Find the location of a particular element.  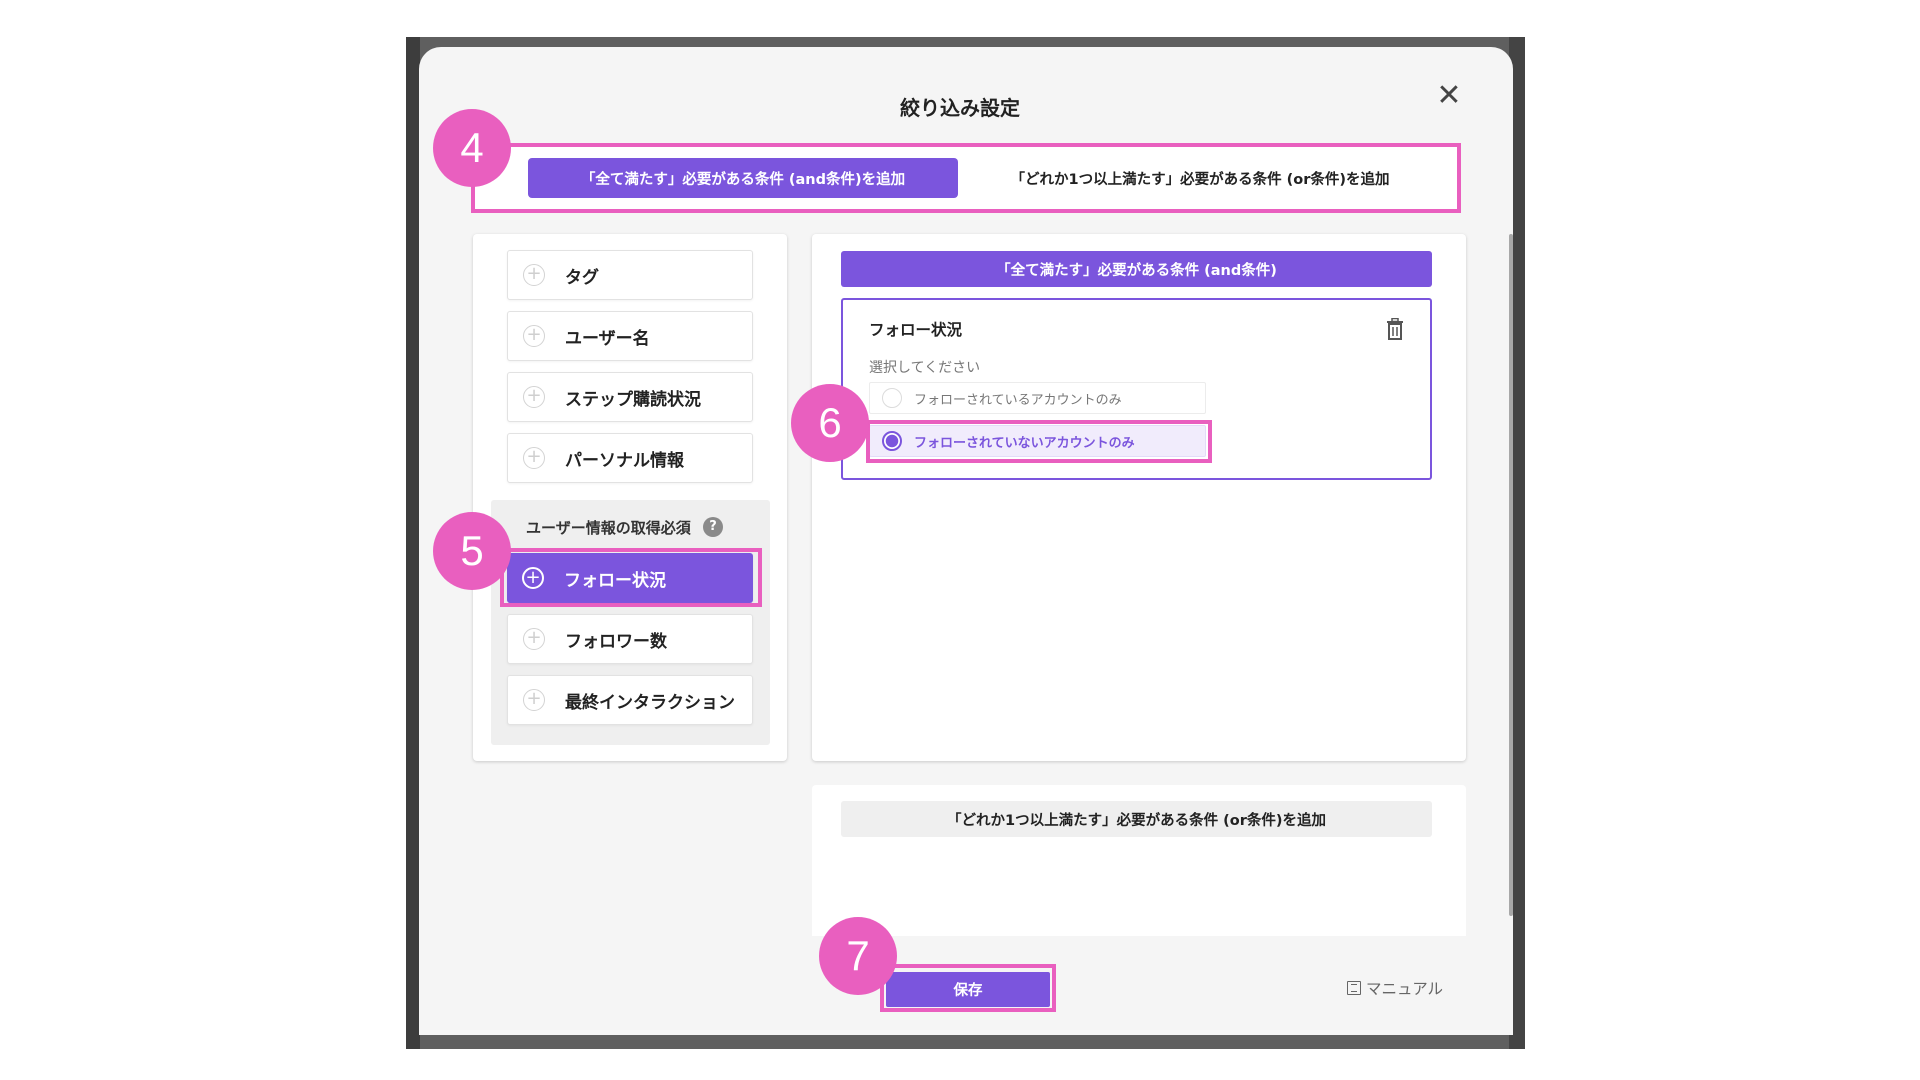

tab-and-conditions: 「全て満たす」必要がある条件 (and条件)を追加 is located at coordinates (743, 178).